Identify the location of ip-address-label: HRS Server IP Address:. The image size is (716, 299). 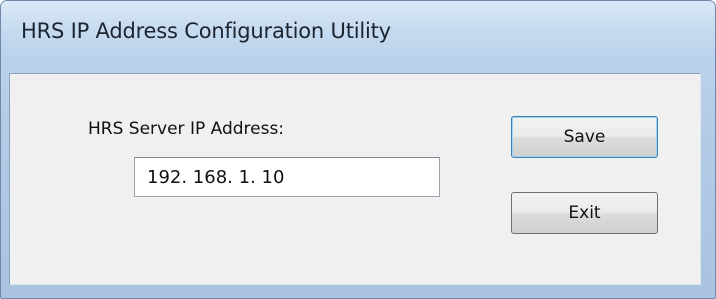
(186, 129).